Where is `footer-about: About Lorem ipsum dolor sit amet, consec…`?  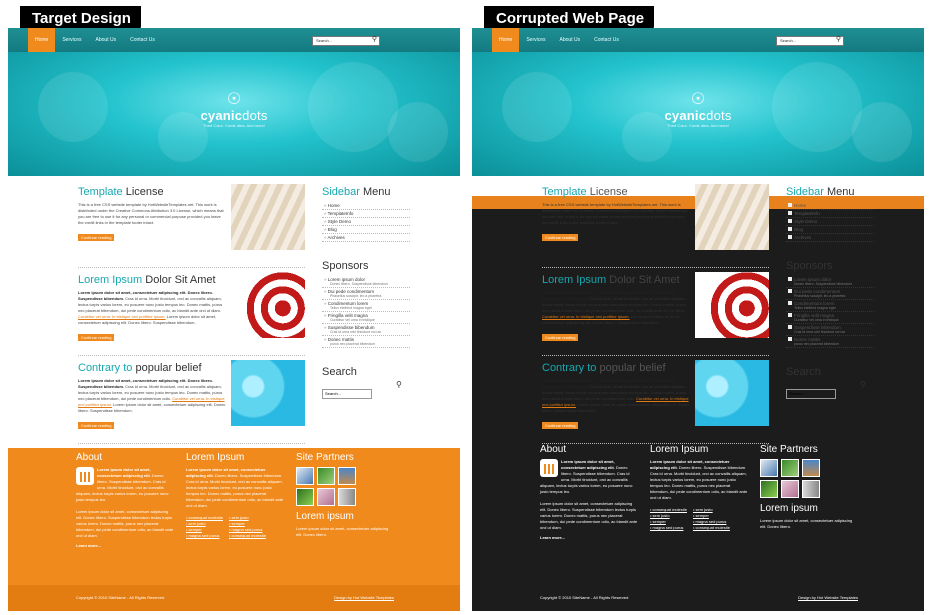
footer-about: About Lorem ipsum dolor sit amet, consec… is located at coordinates (125, 500).